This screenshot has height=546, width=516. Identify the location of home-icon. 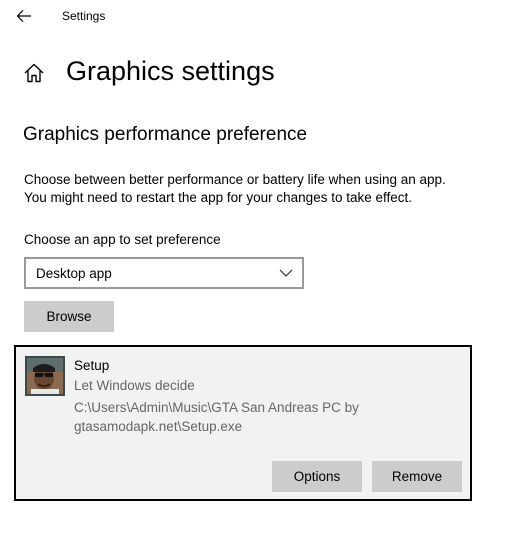
(34, 73).